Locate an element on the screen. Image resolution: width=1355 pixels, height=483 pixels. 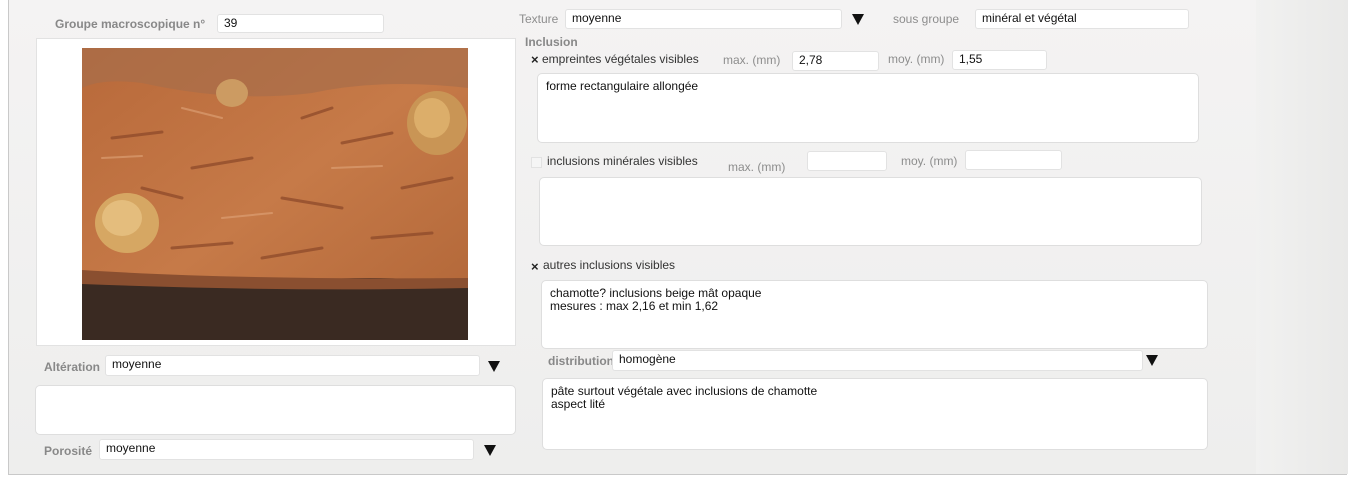
minerales-label: inclusions minérales visibles is located at coordinates (622, 161).